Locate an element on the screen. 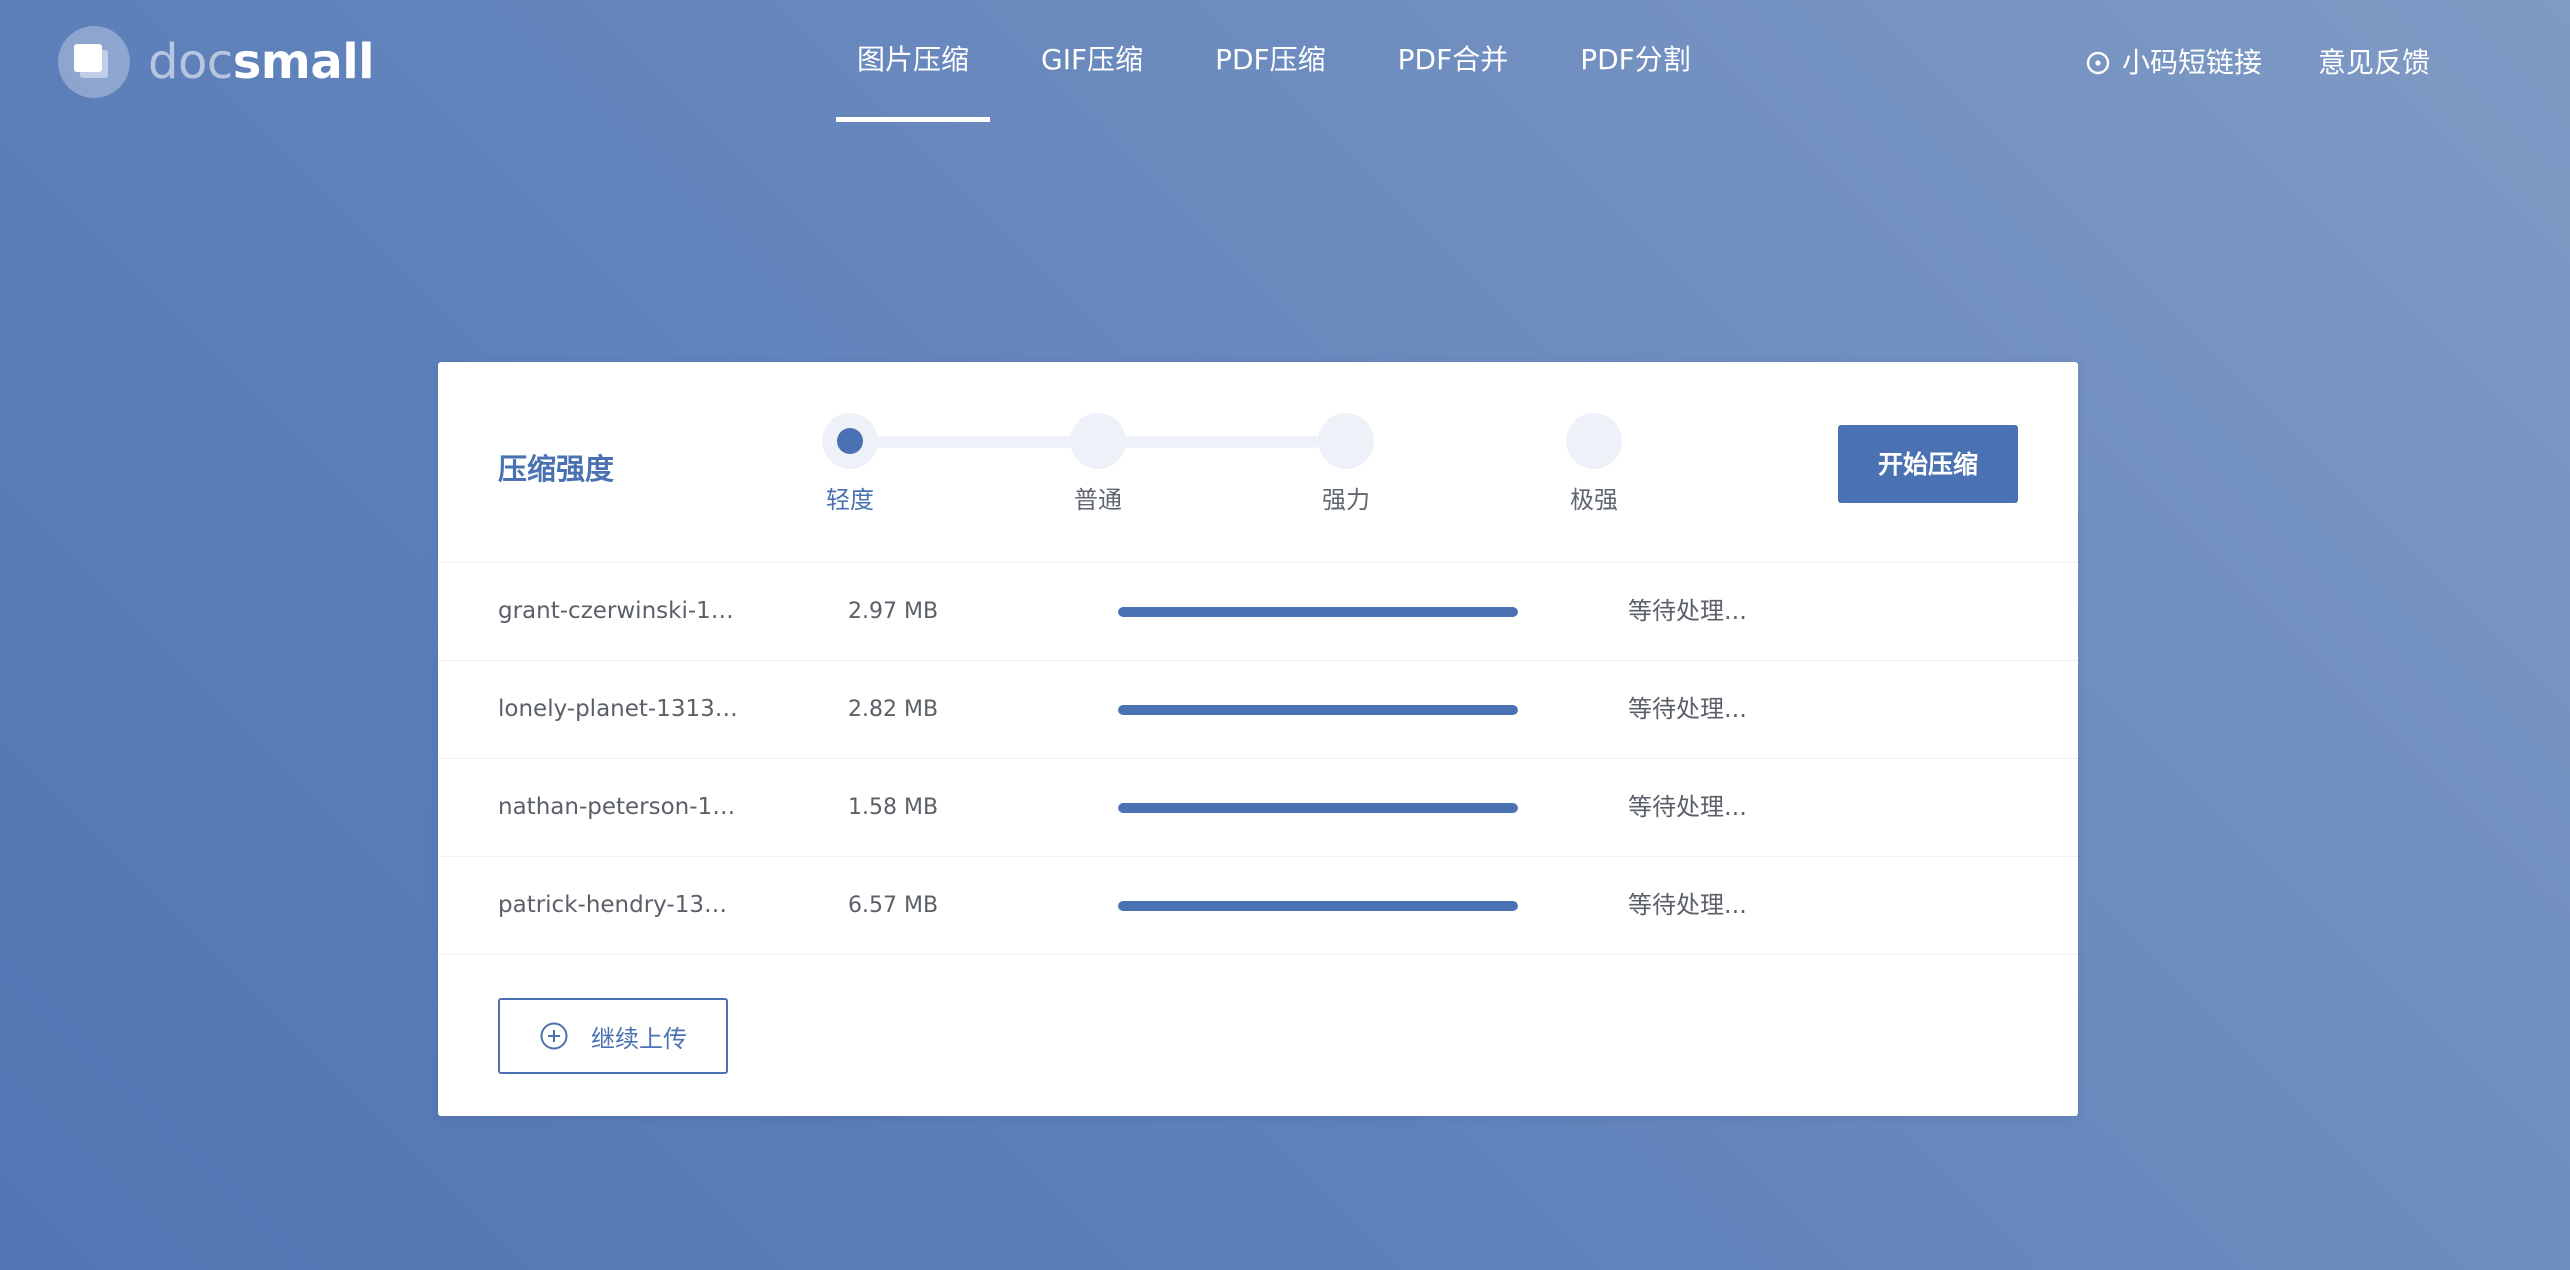  file-size: 1.58 MB is located at coordinates (893, 807).